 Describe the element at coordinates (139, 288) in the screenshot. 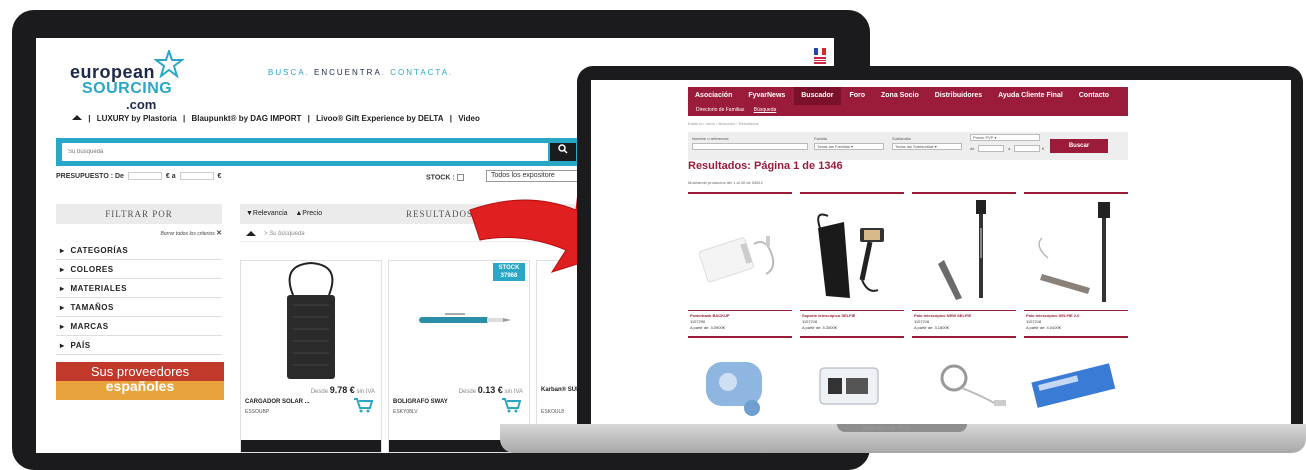

I see `filter-materiales: MATERIALES` at that location.